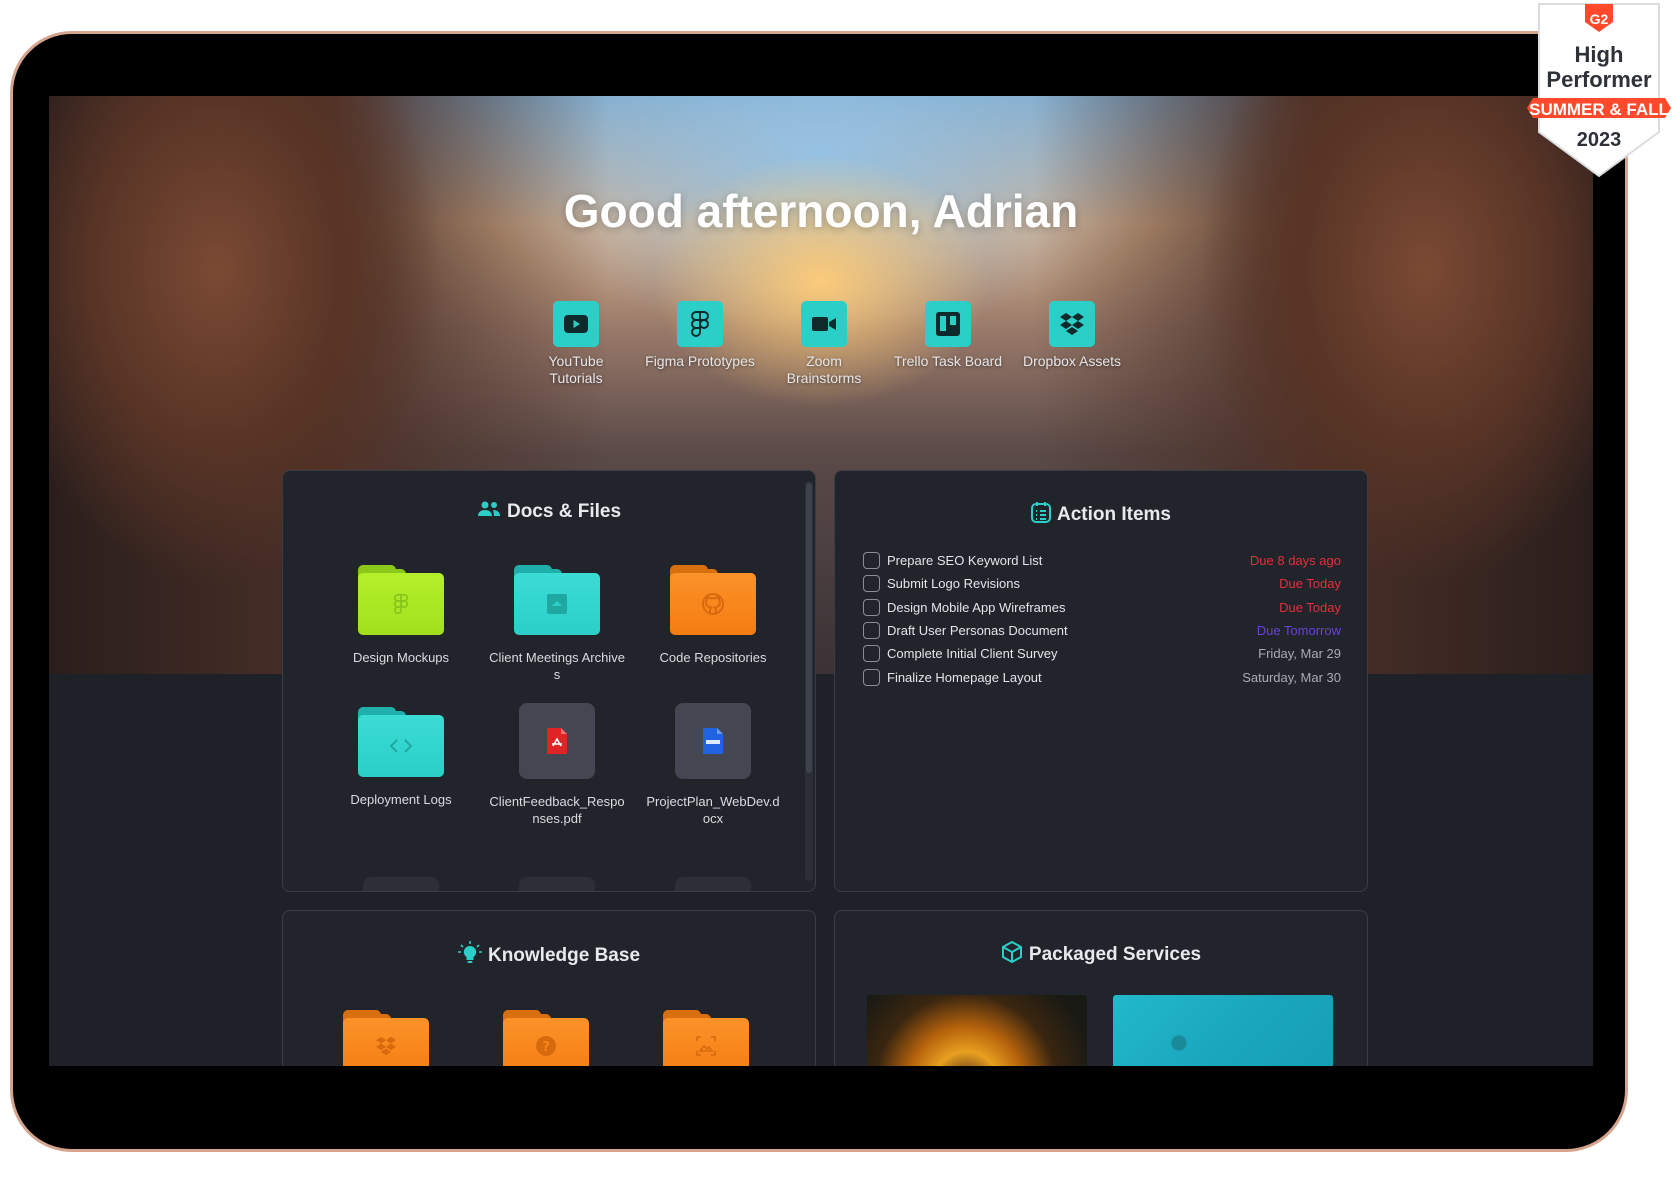 This screenshot has width=1680, height=1177. Describe the element at coordinates (1295, 561) in the screenshot. I see `due-label: Due 8 days ago` at that location.